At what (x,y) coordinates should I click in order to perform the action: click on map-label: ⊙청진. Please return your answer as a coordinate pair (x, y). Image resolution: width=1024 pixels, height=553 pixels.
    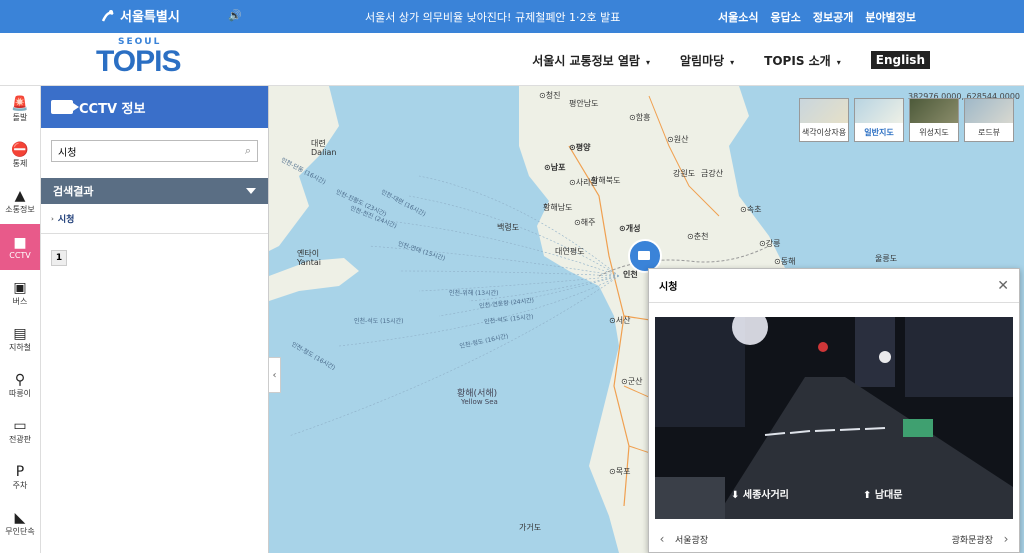
    Looking at the image, I should click on (550, 95).